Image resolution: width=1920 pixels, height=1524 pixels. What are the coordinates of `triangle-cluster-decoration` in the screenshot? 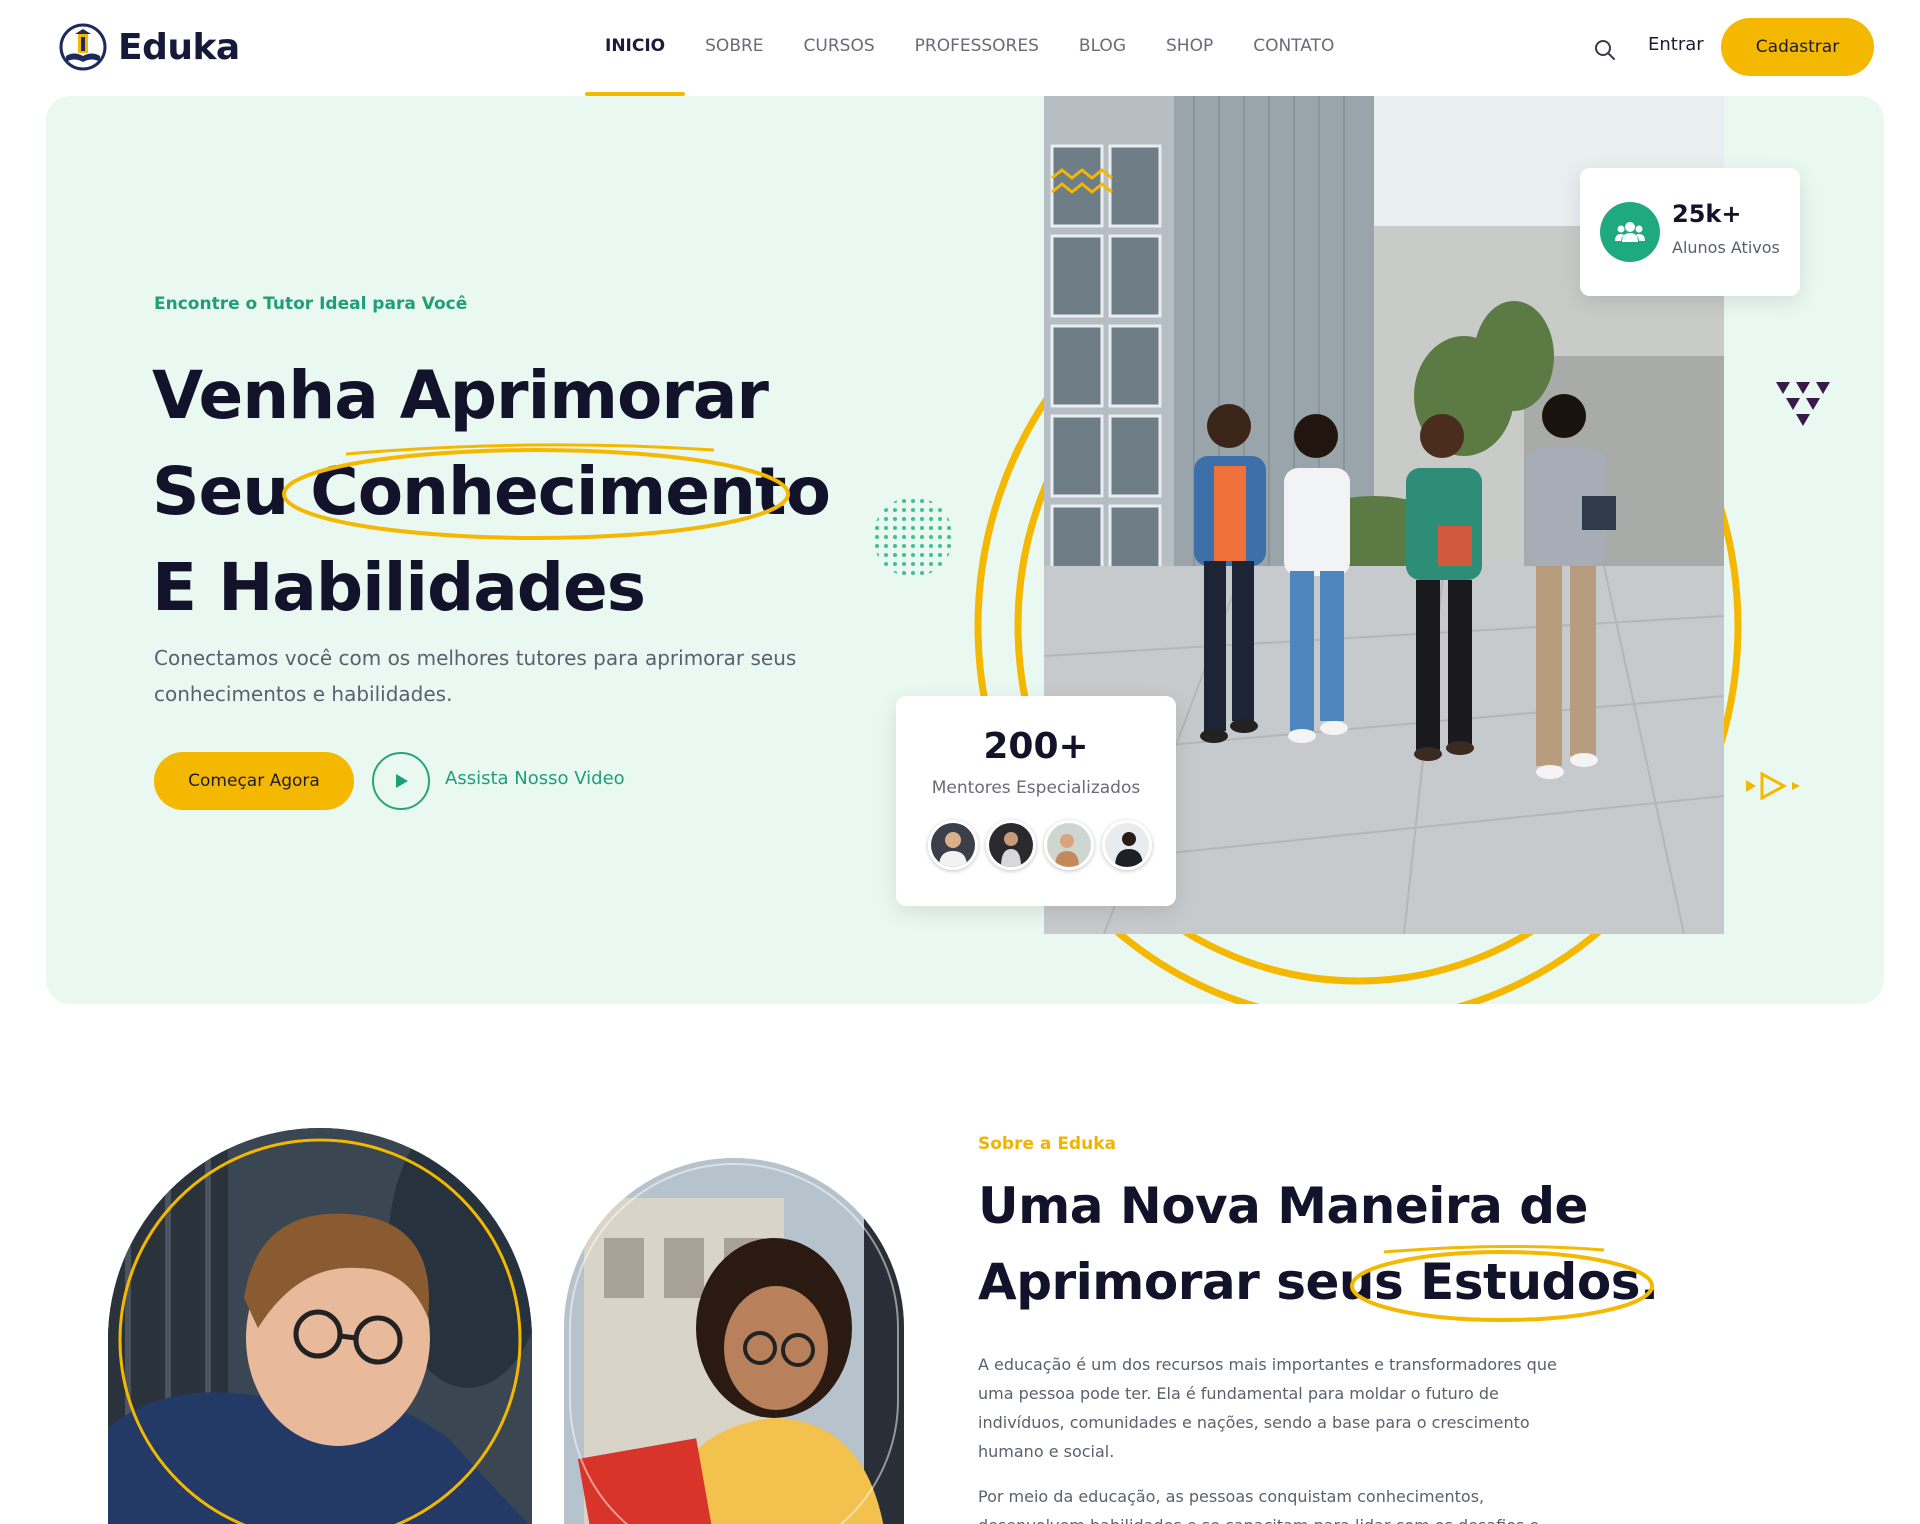 It's located at (1803, 404).